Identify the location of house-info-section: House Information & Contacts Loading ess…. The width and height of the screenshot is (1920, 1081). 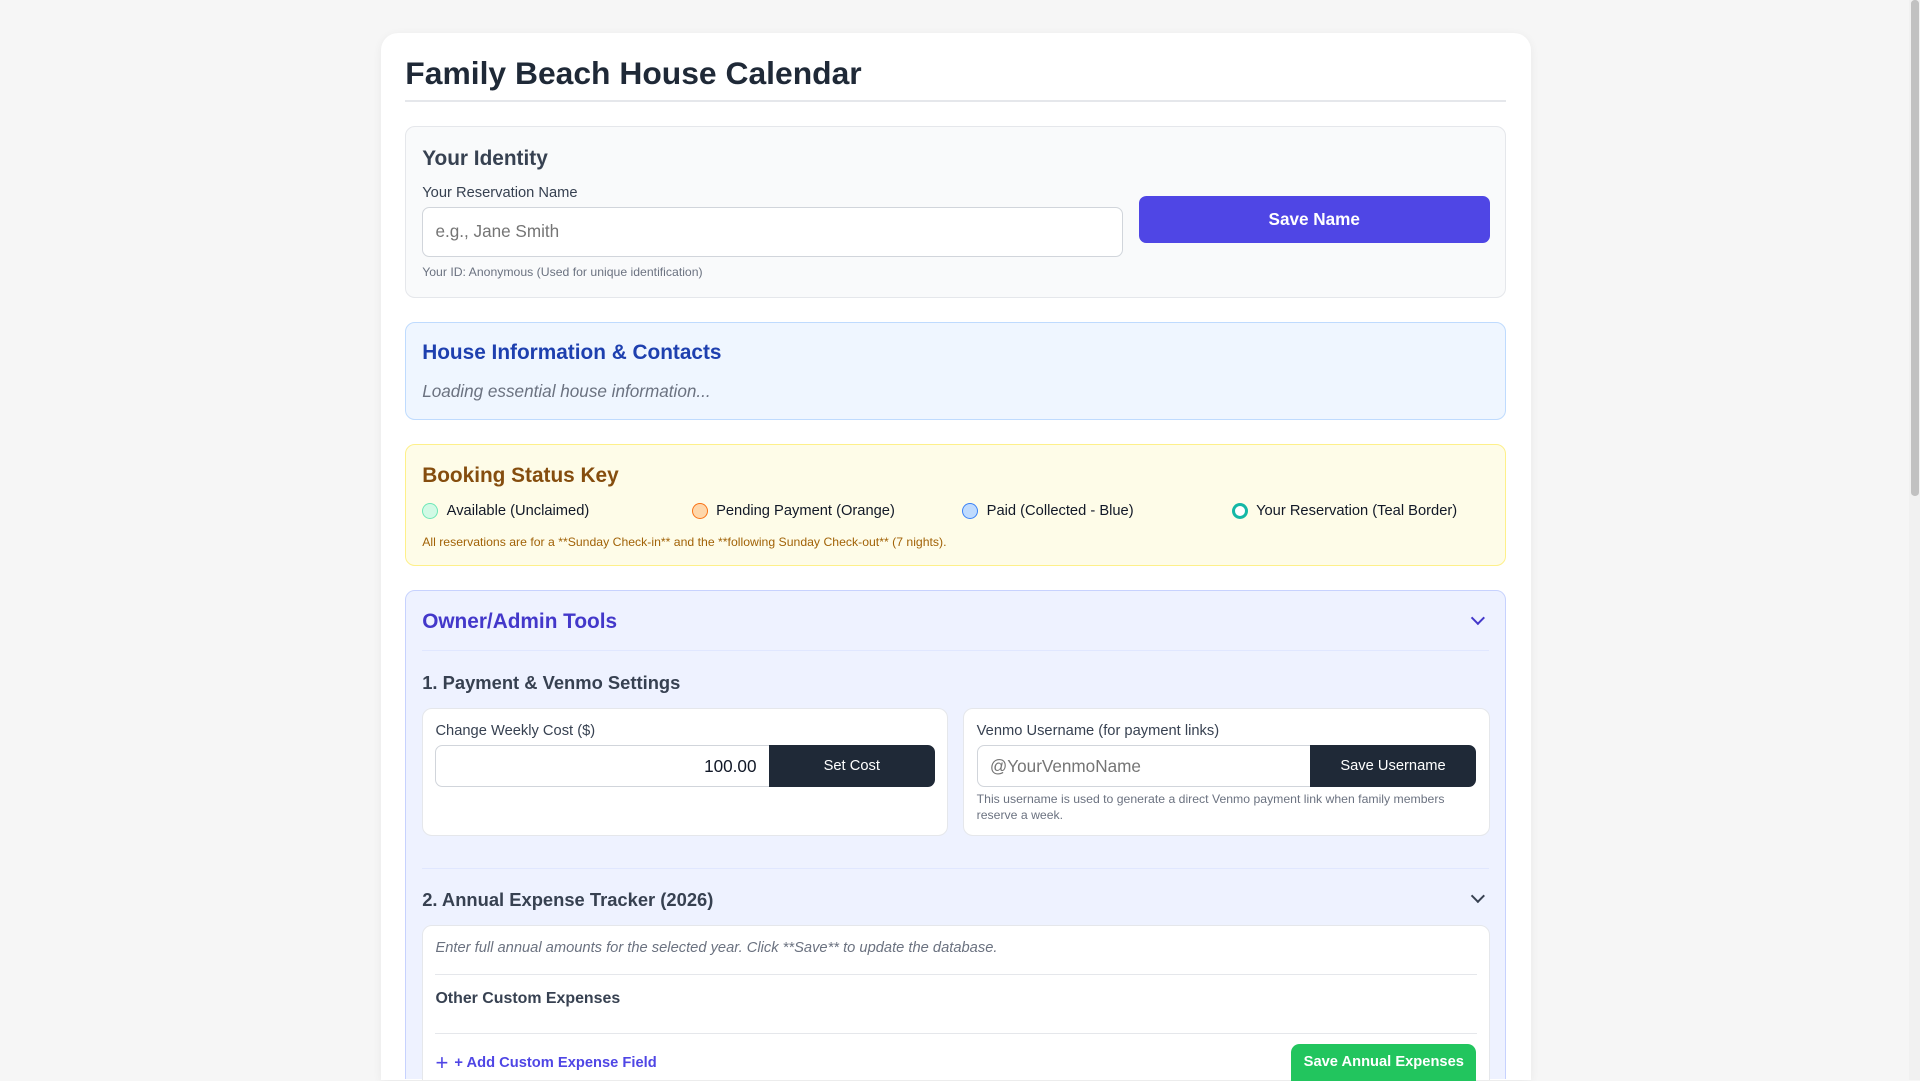
(956, 371).